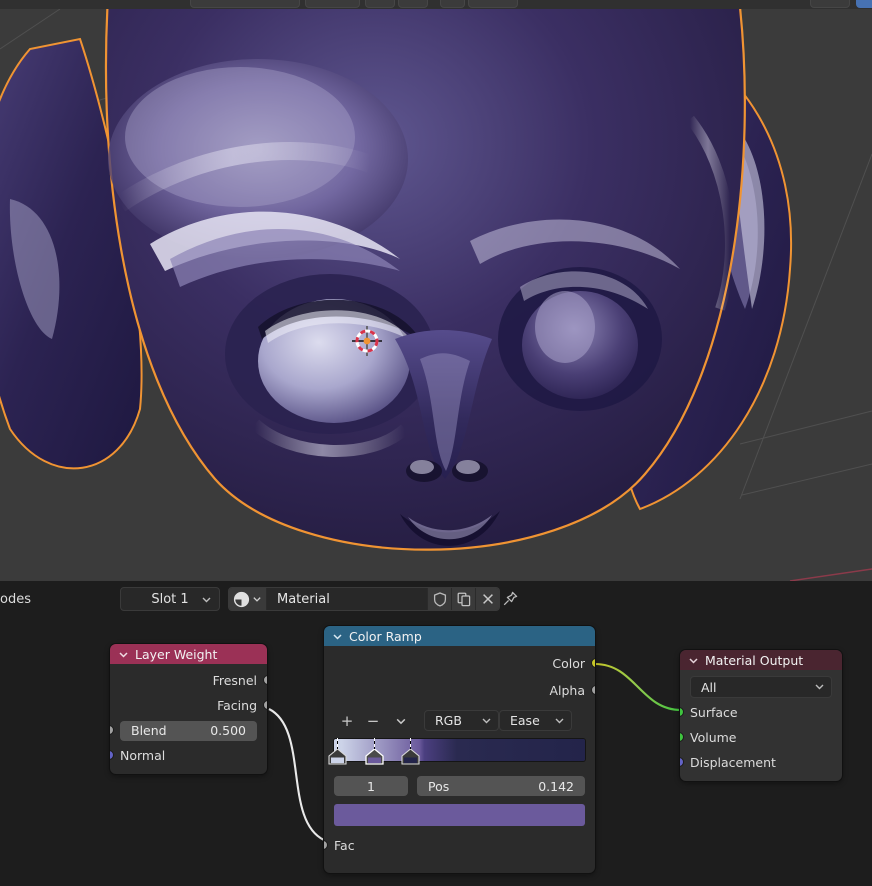 This screenshot has height=886, width=872. Describe the element at coordinates (401, 720) in the screenshot. I see `ramp-menu-button` at that location.